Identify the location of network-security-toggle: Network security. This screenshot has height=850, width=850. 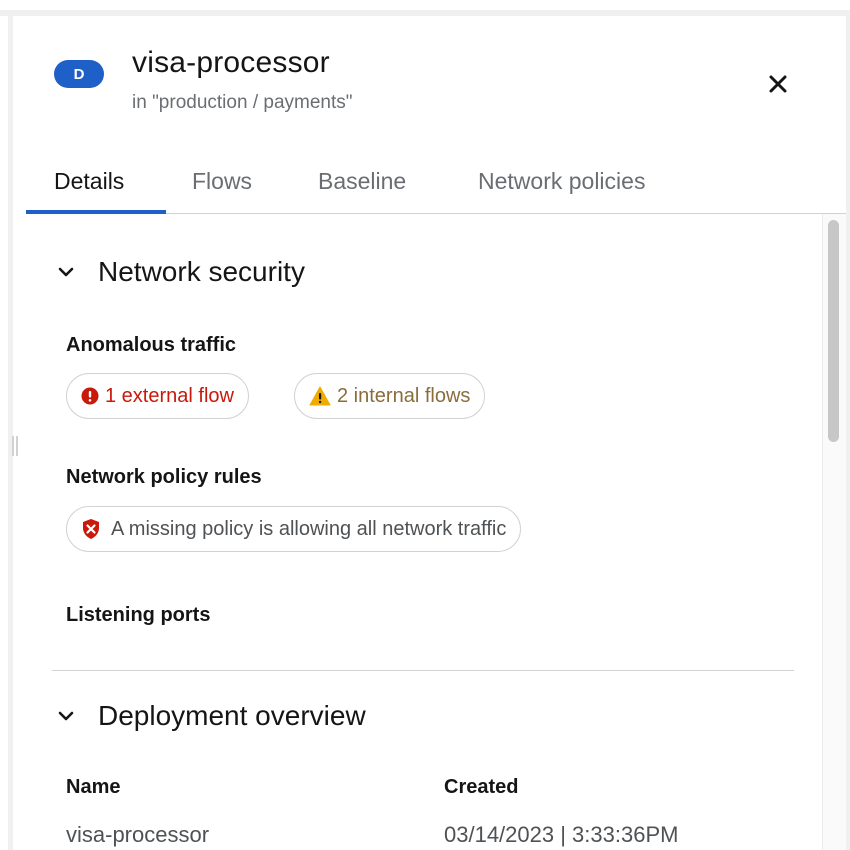
(180, 272).